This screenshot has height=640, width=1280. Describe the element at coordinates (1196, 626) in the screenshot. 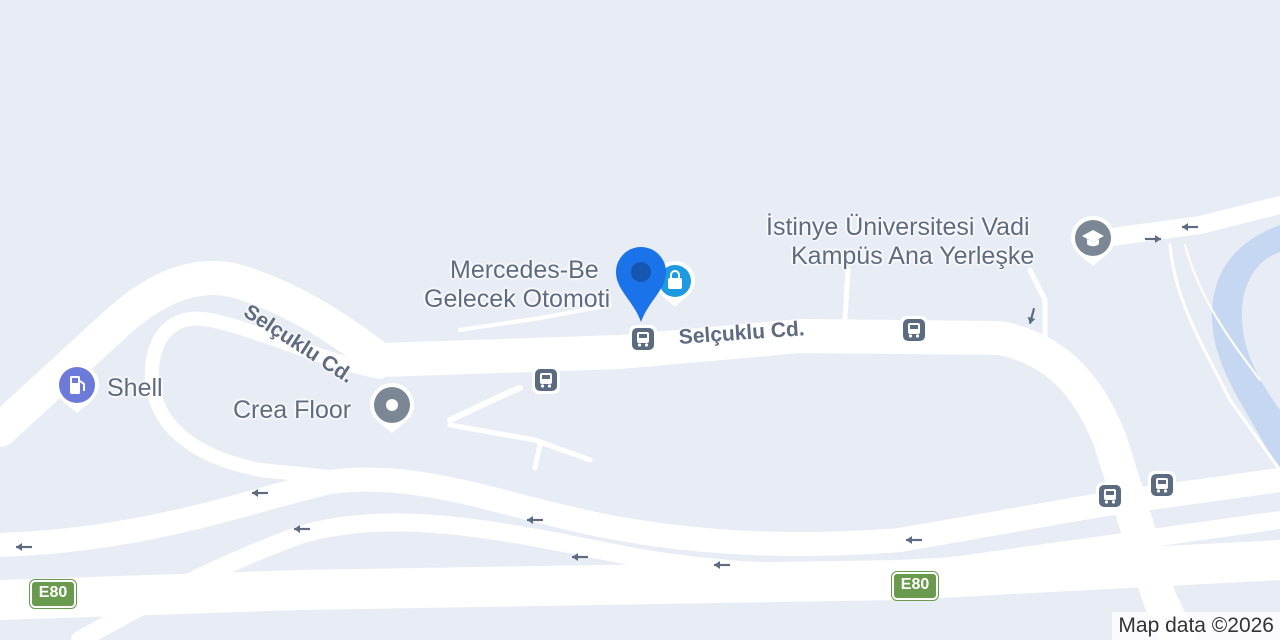

I see `map-attribution: Map data ©2026` at that location.